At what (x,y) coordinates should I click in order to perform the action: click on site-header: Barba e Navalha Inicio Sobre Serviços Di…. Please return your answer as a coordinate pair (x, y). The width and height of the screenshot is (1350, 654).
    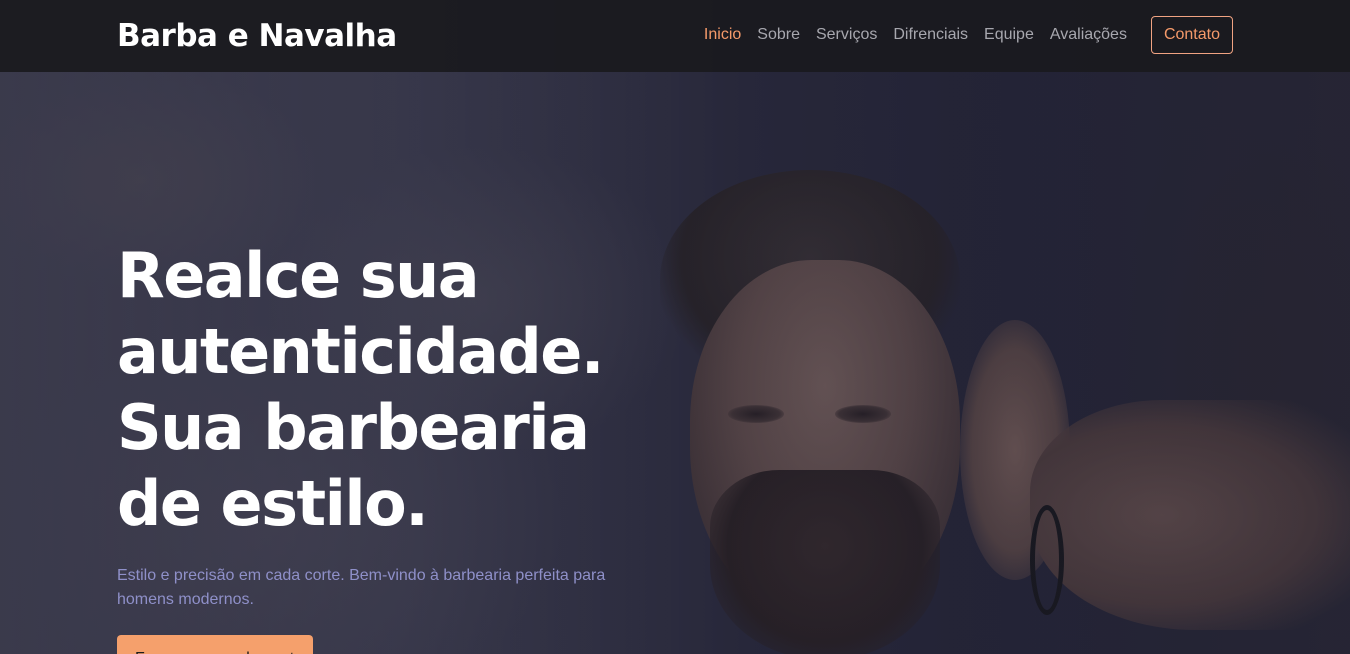
    Looking at the image, I should click on (675, 36).